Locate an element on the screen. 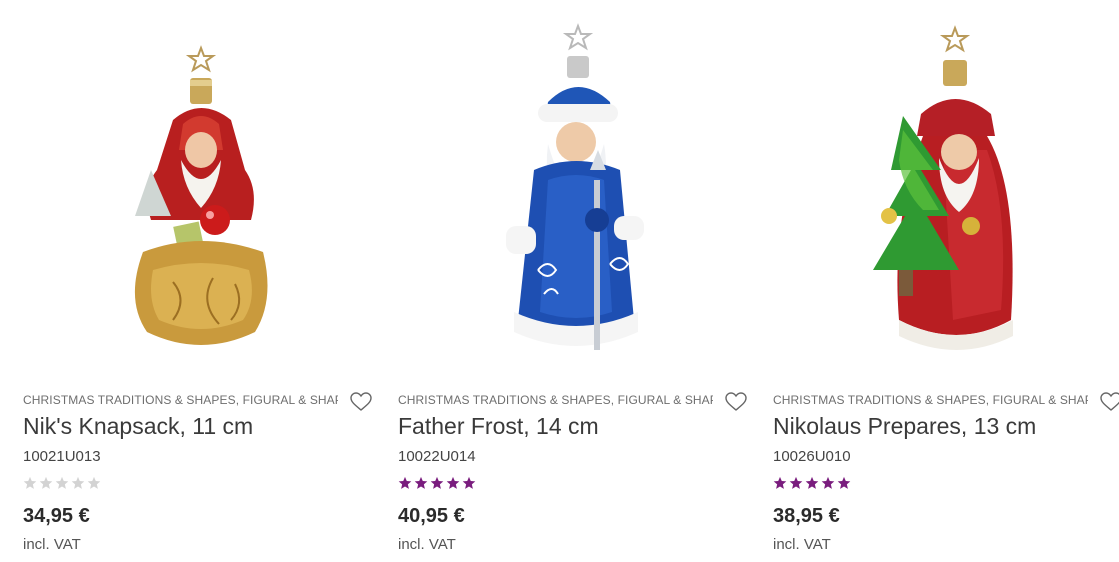  product-sku: 10021U013 is located at coordinates (62, 456).